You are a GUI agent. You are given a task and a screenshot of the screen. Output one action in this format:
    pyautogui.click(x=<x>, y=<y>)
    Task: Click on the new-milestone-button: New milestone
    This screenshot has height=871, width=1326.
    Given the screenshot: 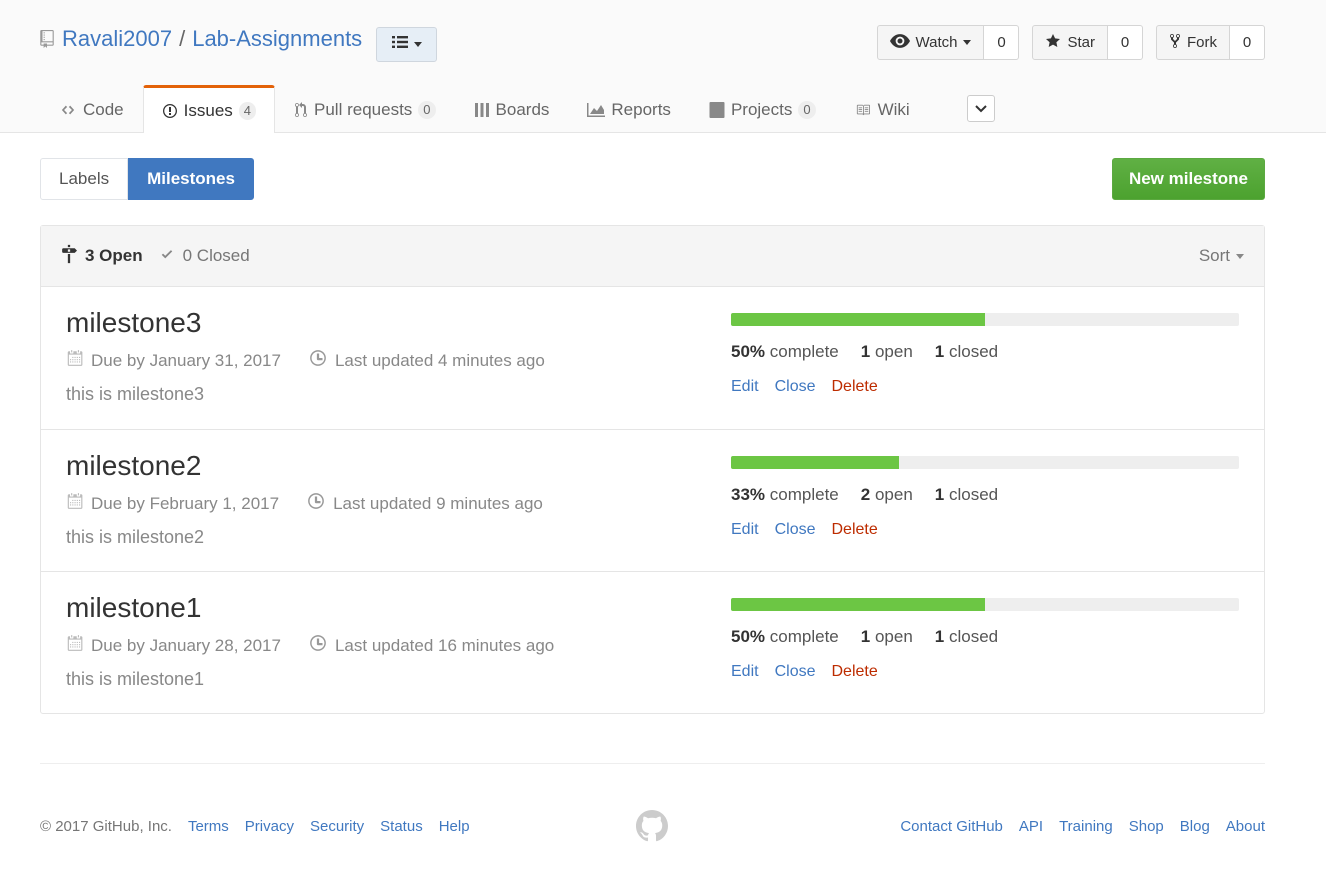 What is the action you would take?
    pyautogui.click(x=1188, y=179)
    